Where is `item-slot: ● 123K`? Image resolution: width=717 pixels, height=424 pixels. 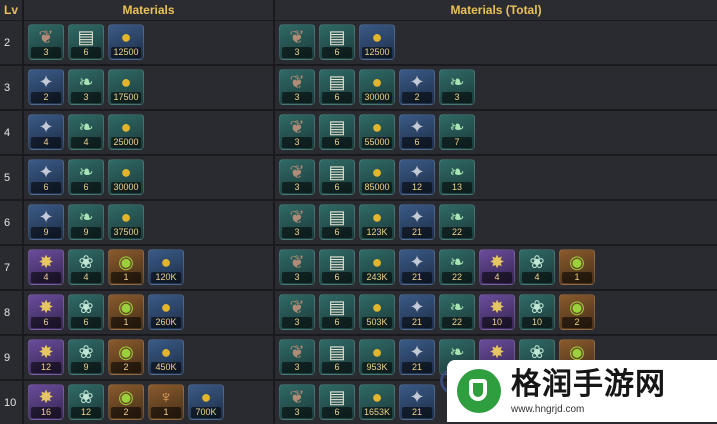 item-slot: ● 123K is located at coordinates (377, 222).